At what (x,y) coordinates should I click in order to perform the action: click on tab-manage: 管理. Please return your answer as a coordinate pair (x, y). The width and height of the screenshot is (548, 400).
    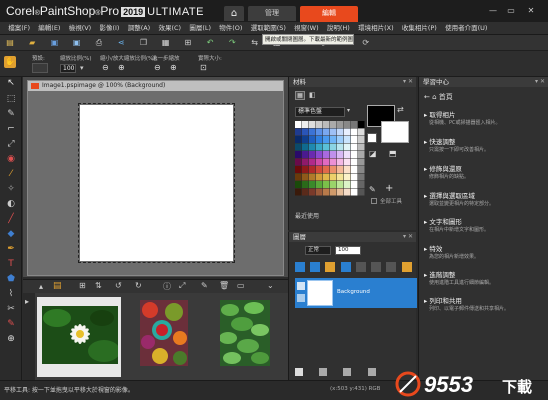
    Looking at the image, I should click on (272, 13).